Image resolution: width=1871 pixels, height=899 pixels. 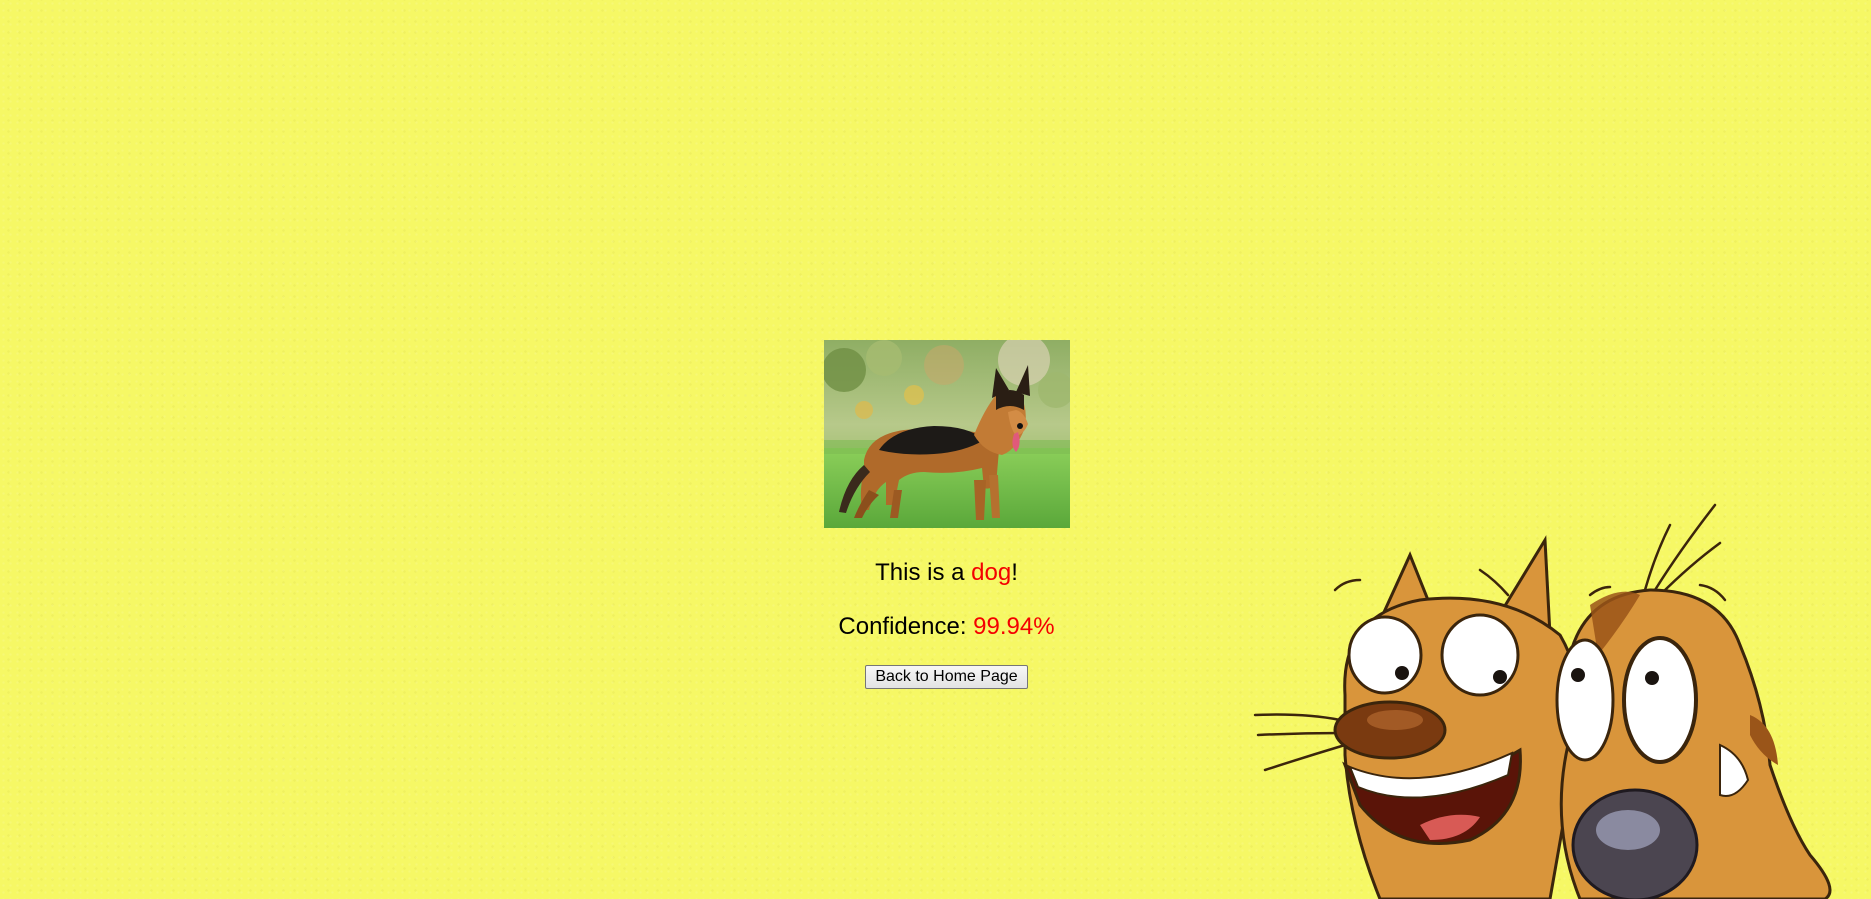 What do you see at coordinates (1014, 572) in the screenshot?
I see `prediction-suffix: !` at bounding box center [1014, 572].